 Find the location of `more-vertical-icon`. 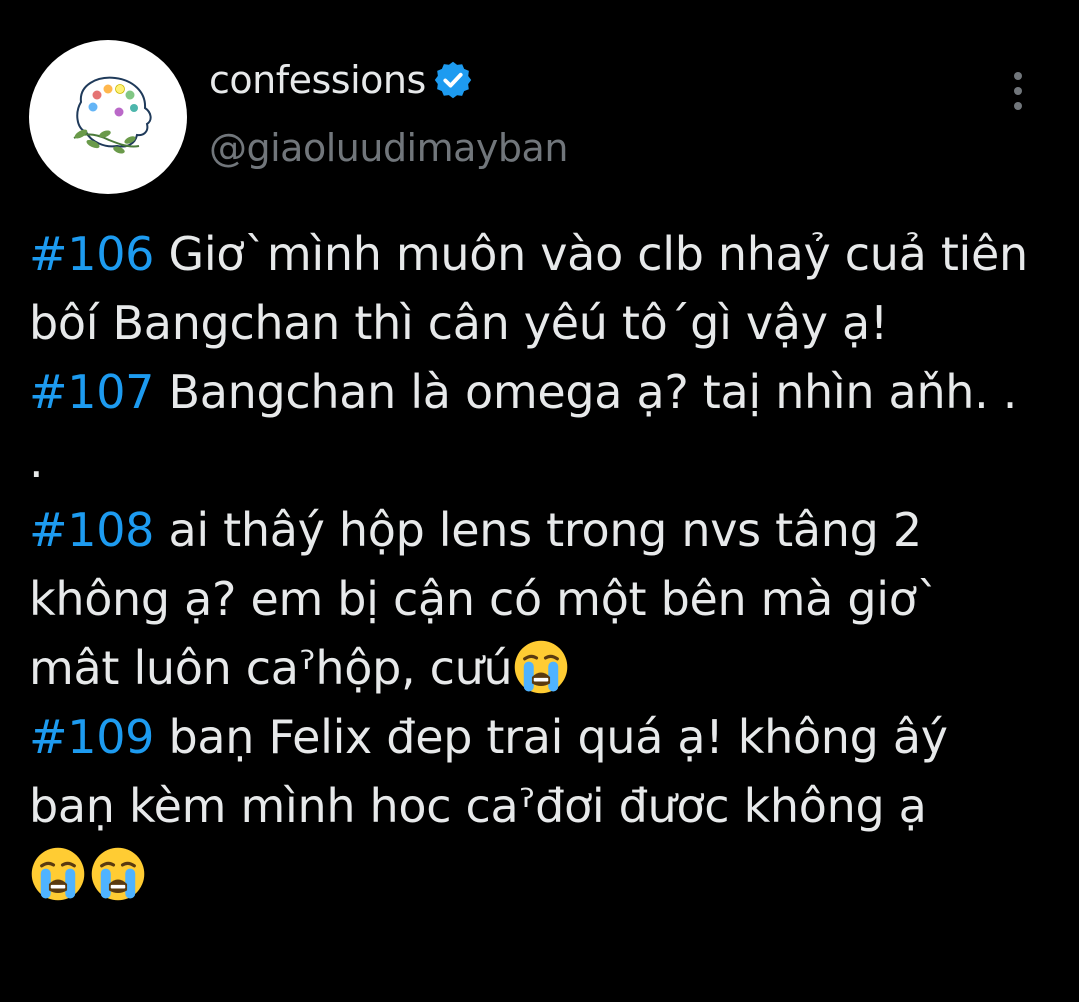

more-vertical-icon is located at coordinates (1018, 76).